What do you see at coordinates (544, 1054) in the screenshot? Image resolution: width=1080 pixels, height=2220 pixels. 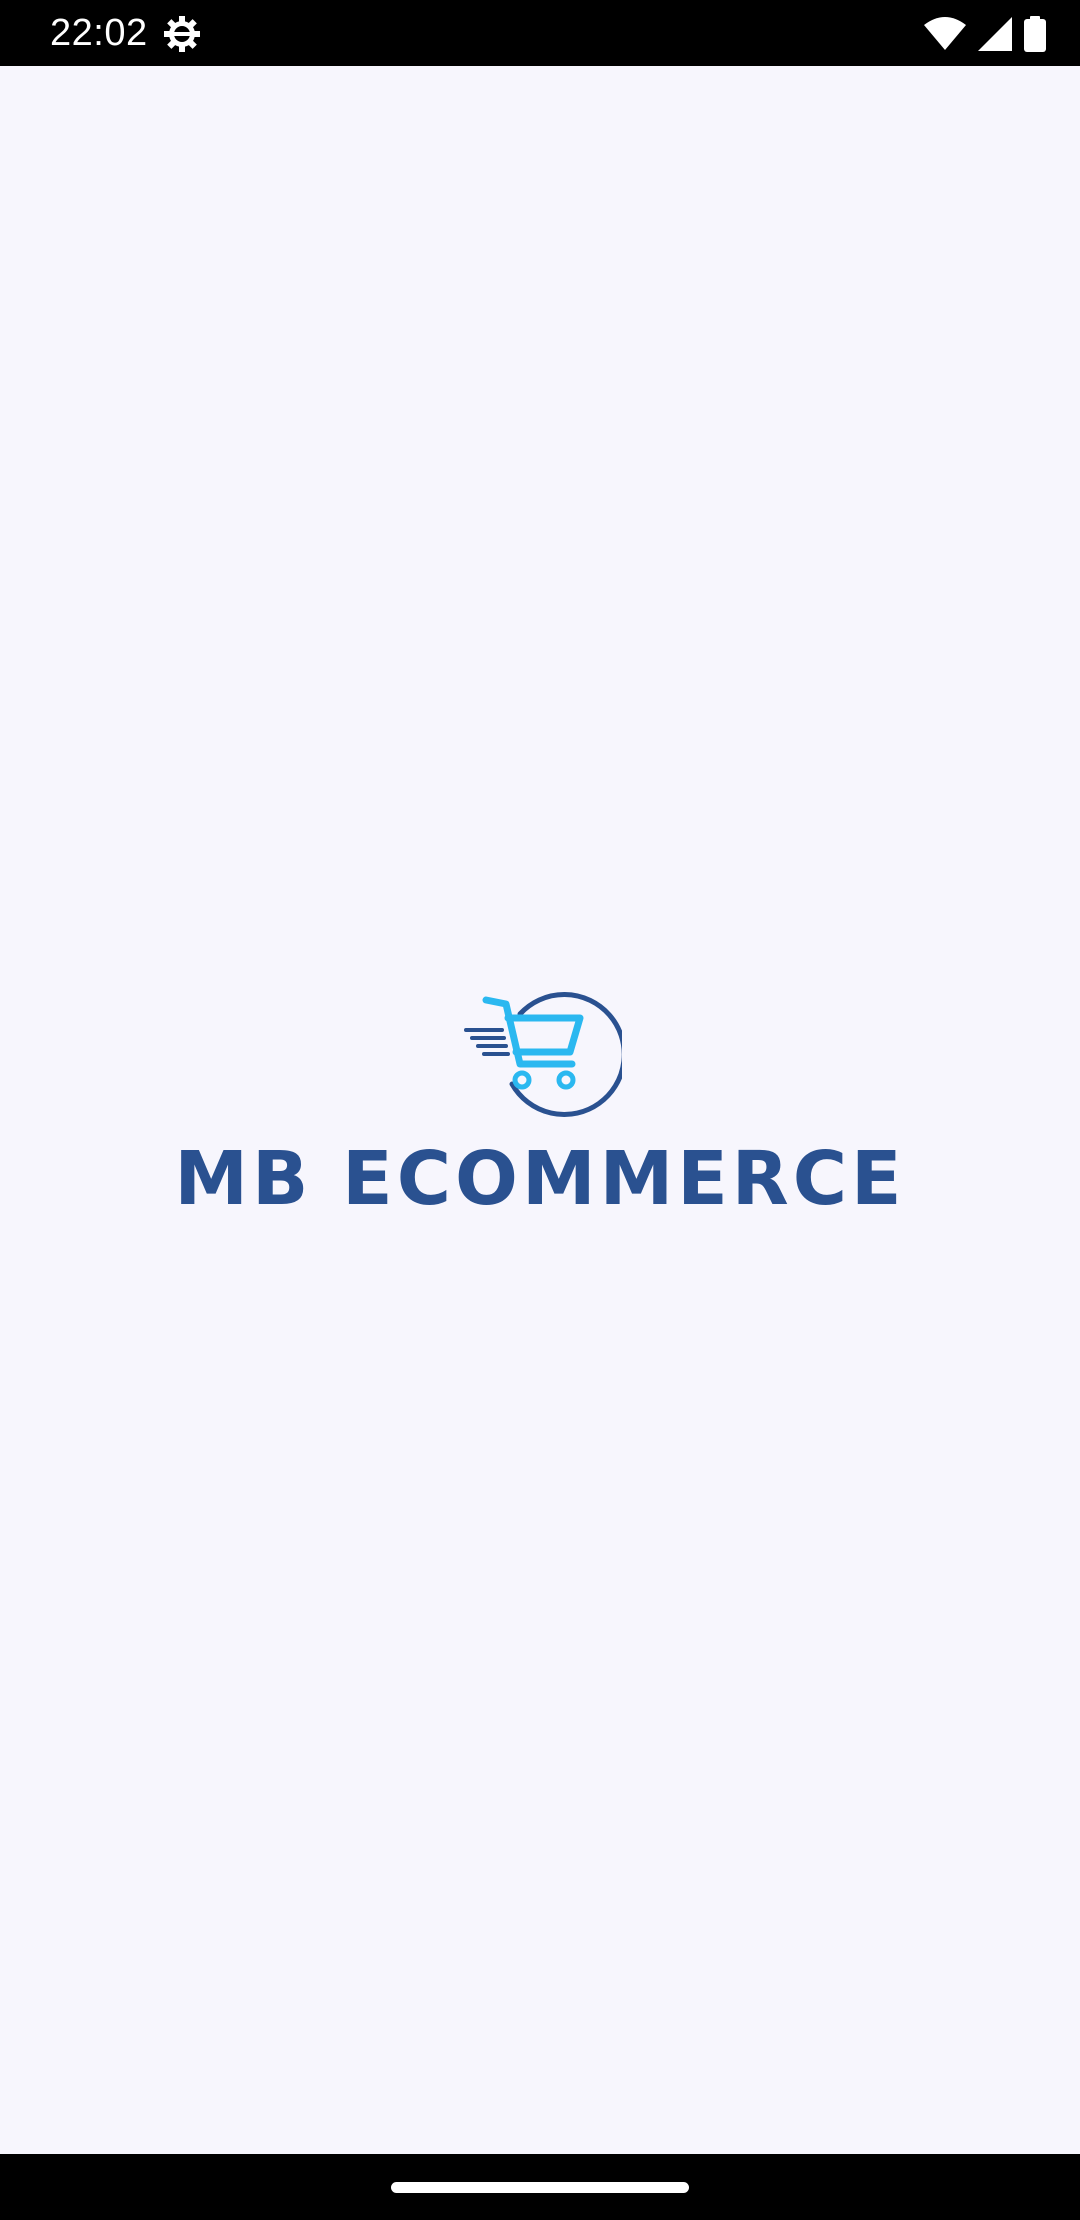 I see `shopping-cart-icon` at bounding box center [544, 1054].